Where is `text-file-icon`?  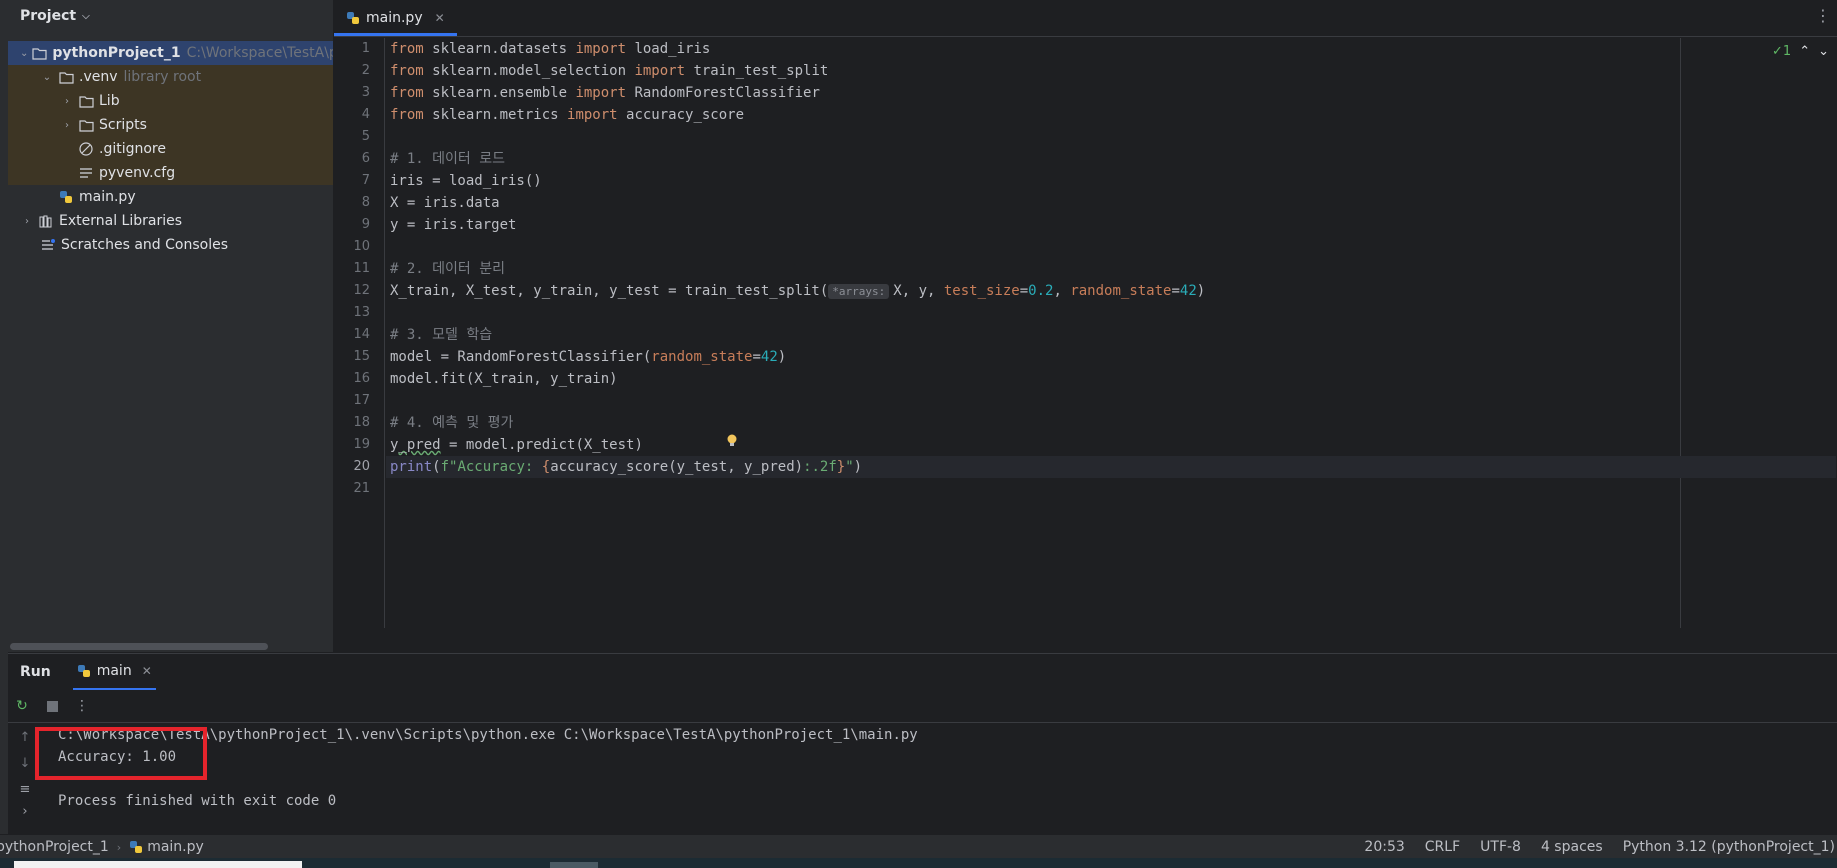 text-file-icon is located at coordinates (86, 173).